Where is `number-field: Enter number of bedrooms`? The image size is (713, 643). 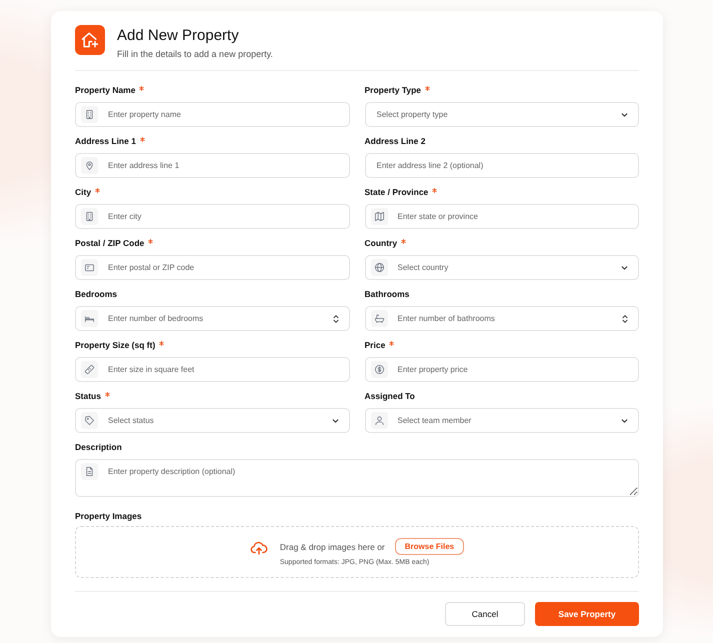
number-field: Enter number of bedrooms is located at coordinates (212, 318).